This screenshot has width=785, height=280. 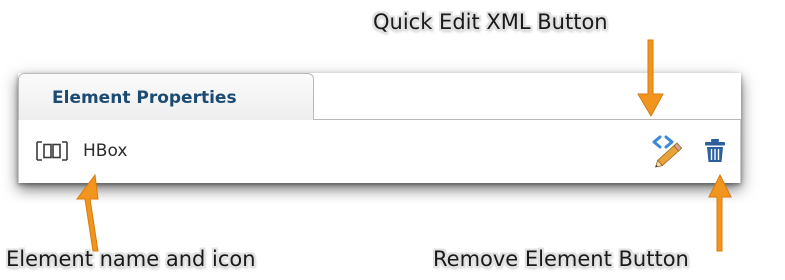 I want to click on callout-element-name-label: Element name and icon, so click(x=131, y=259).